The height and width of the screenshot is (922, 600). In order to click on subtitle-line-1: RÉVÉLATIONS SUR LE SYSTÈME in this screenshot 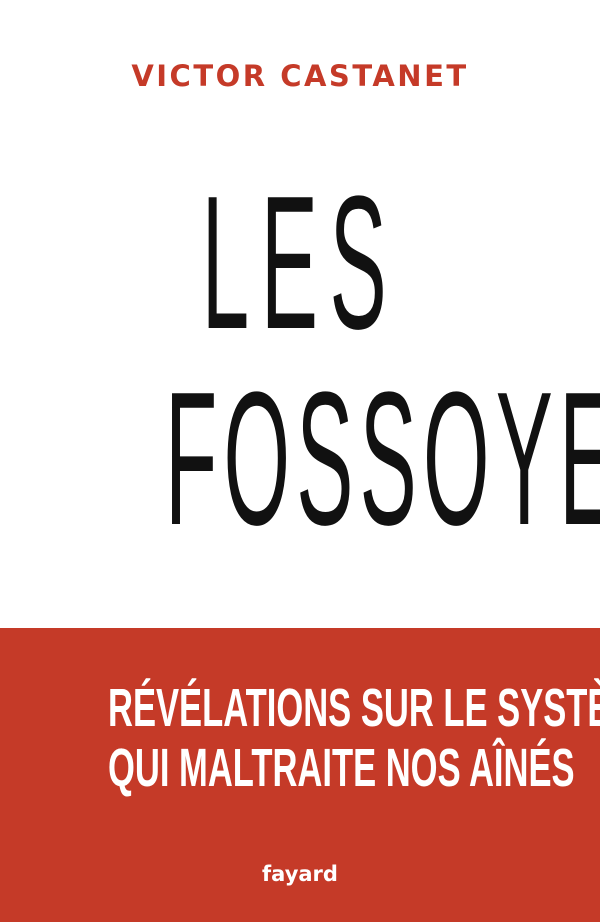, I will do `click(354, 708)`.